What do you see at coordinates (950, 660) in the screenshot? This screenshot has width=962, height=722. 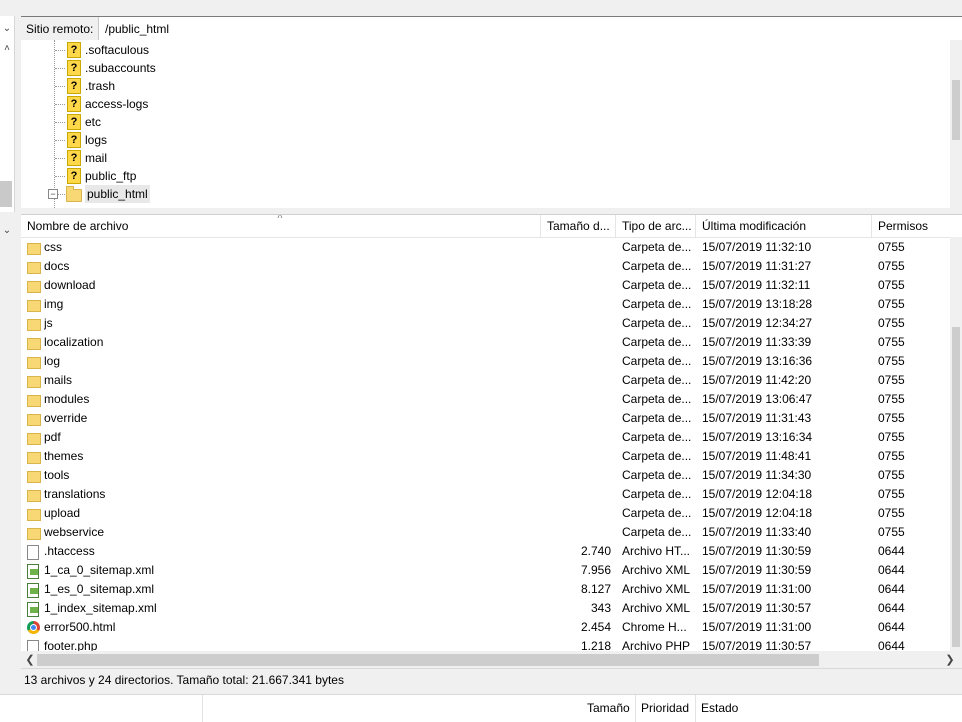 I see `scroll-right-icon: ❯` at bounding box center [950, 660].